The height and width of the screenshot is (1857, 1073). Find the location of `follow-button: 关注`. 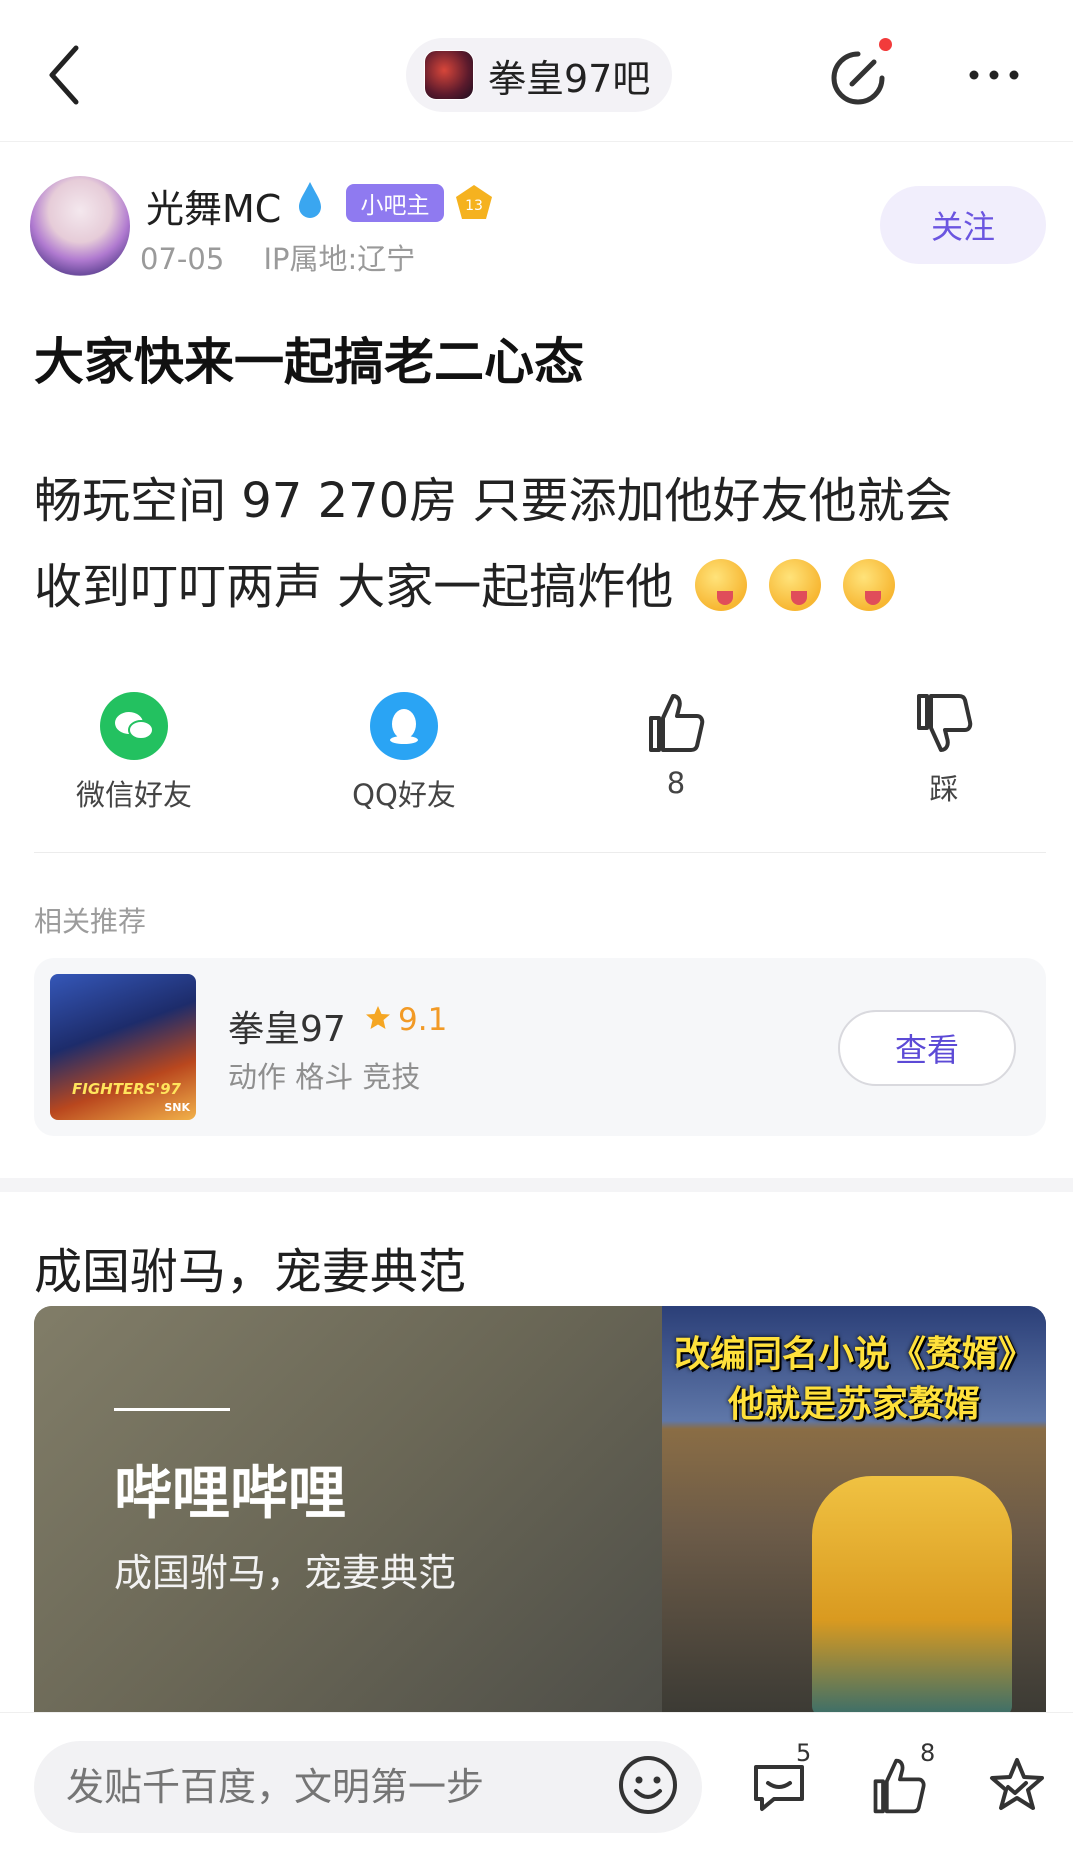

follow-button: 关注 is located at coordinates (963, 225).